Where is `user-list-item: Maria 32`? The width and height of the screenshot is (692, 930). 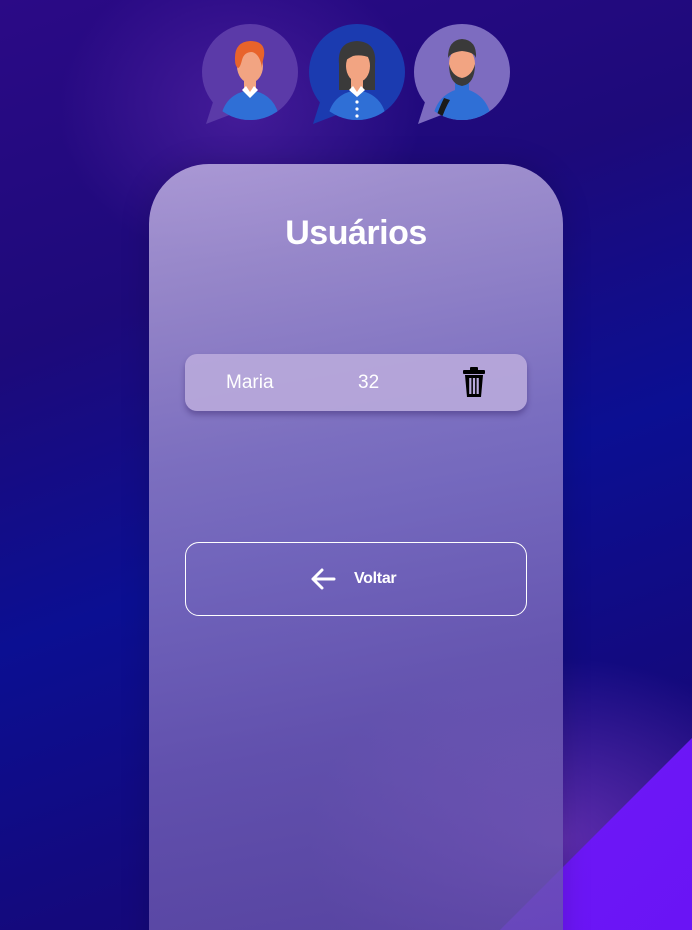 user-list-item: Maria 32 is located at coordinates (356, 382).